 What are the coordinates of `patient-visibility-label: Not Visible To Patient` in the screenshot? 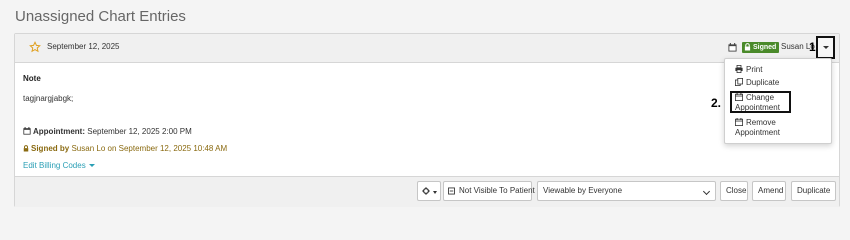 It's located at (497, 190).